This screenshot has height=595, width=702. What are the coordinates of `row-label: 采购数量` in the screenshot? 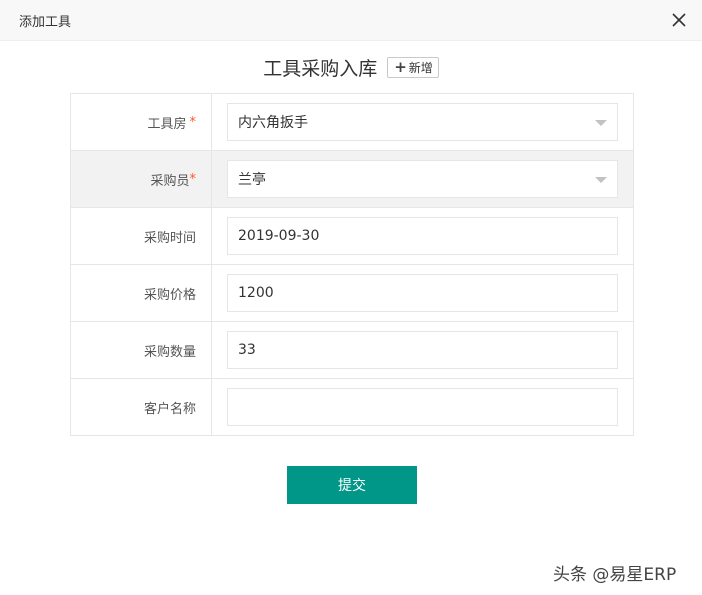 It's located at (141, 350).